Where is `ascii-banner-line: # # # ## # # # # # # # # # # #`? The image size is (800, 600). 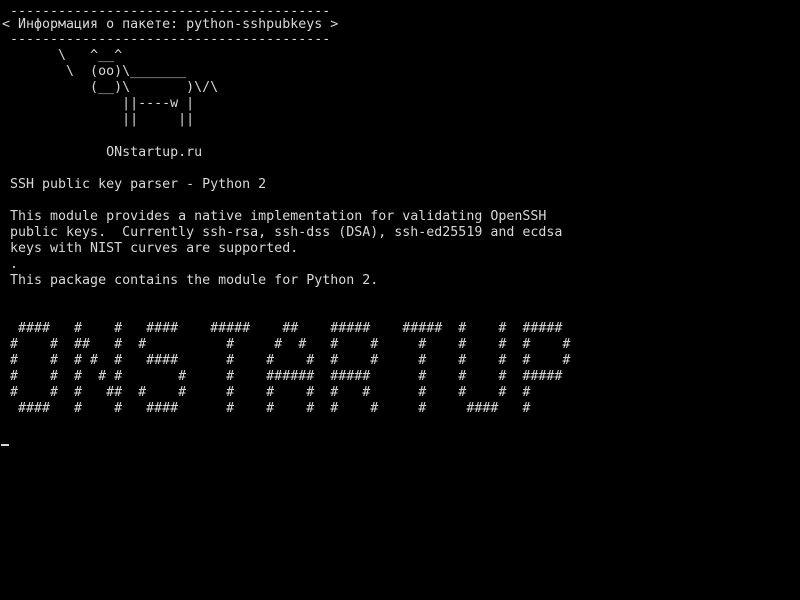
ascii-banner-line: # # # ## # # # # # # # # # # # is located at coordinates (266, 392).